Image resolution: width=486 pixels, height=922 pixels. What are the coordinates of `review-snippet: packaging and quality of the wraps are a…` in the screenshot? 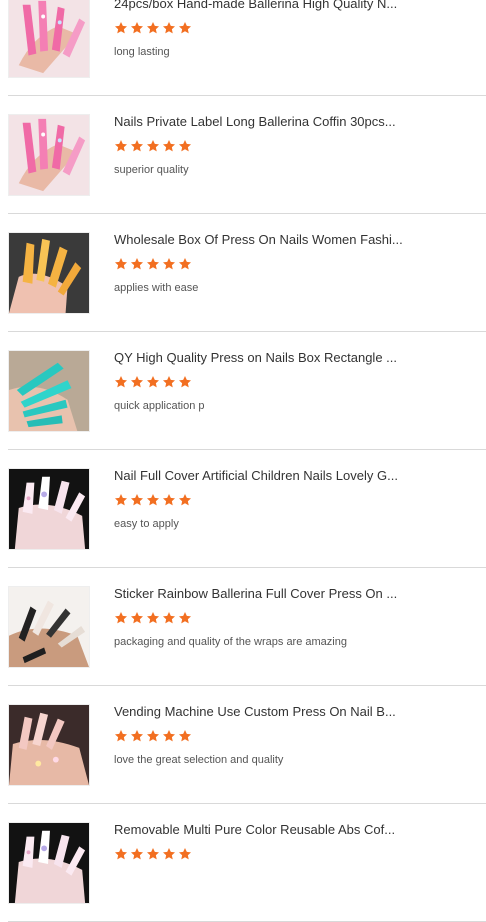 It's located at (230, 642).